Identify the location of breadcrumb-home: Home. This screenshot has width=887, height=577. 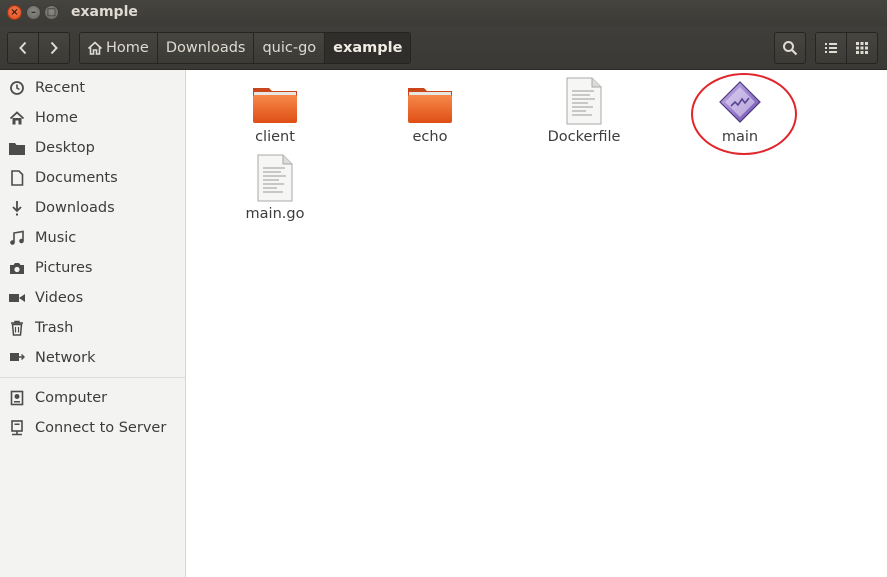
(118, 48).